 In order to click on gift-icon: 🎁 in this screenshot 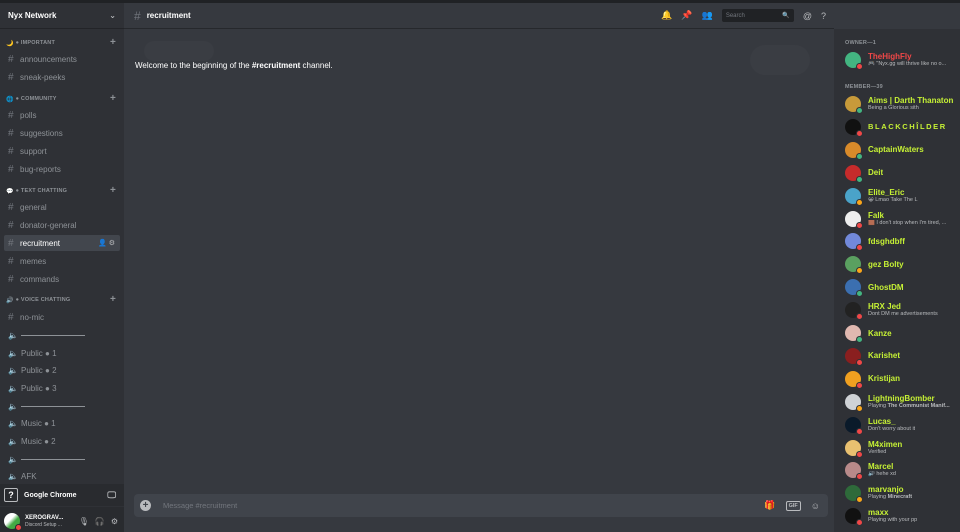, I will do `click(769, 505)`.